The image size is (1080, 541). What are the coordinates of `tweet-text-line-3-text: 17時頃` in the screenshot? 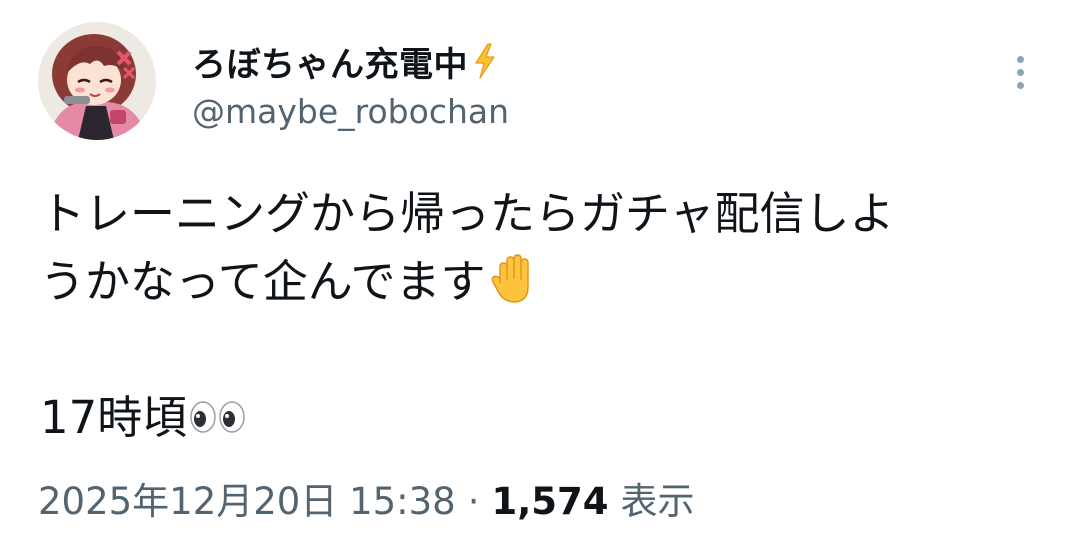 It's located at (114, 417).